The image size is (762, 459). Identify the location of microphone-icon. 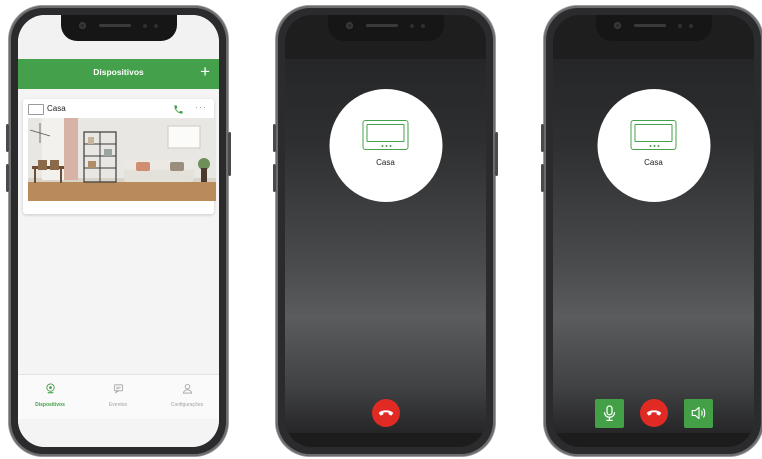
(609, 413).